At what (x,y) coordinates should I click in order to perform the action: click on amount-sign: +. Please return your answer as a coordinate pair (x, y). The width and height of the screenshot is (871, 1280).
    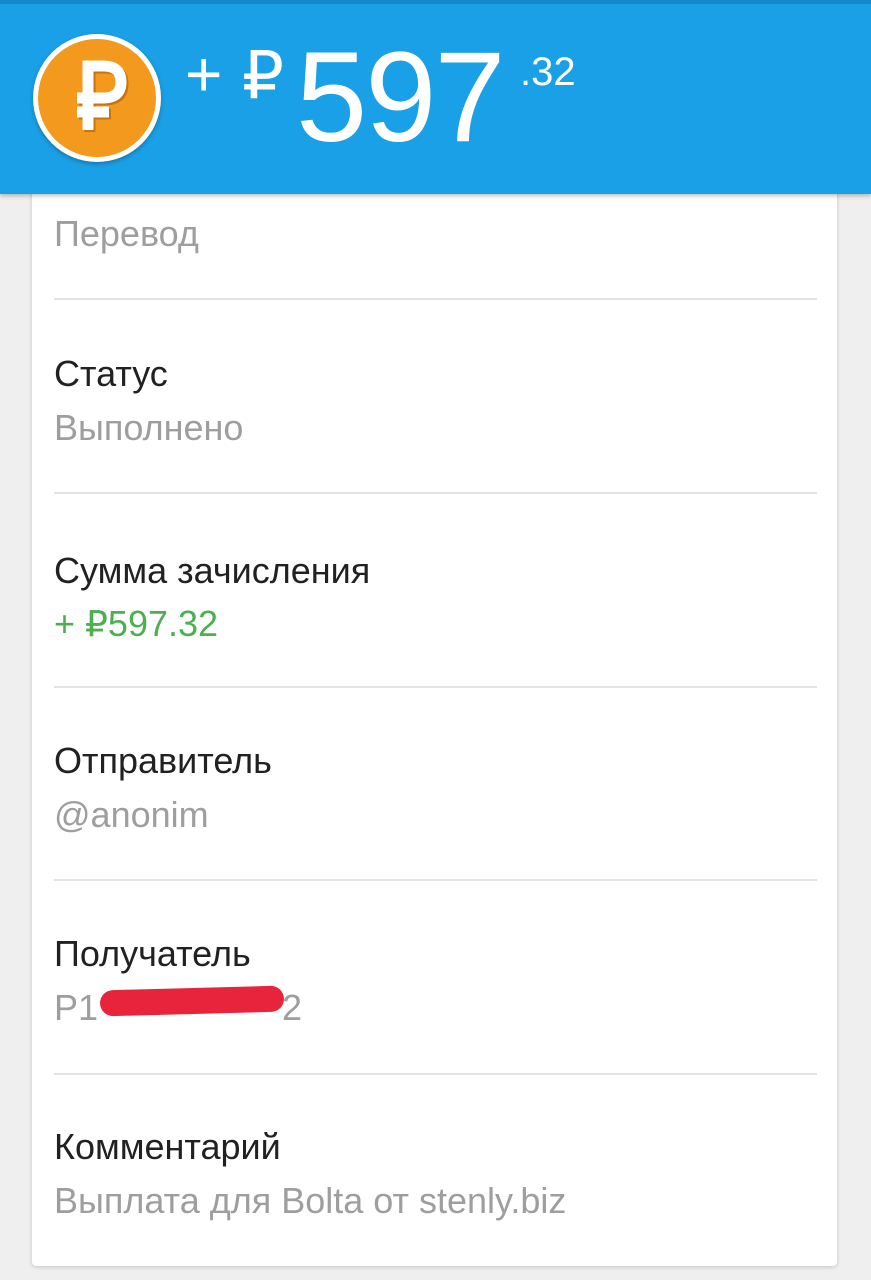
    Looking at the image, I should click on (204, 74).